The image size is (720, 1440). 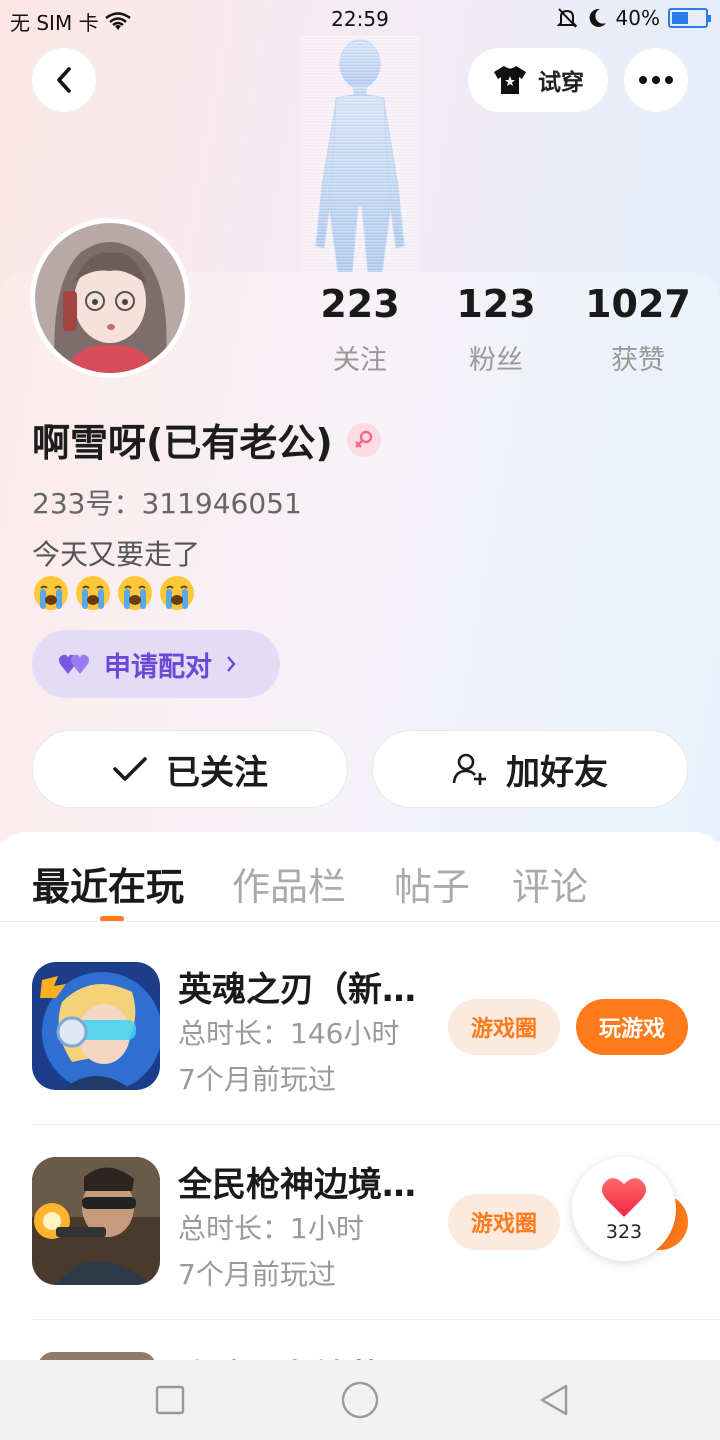 I want to click on tab-comments: 评论, so click(x=550, y=883).